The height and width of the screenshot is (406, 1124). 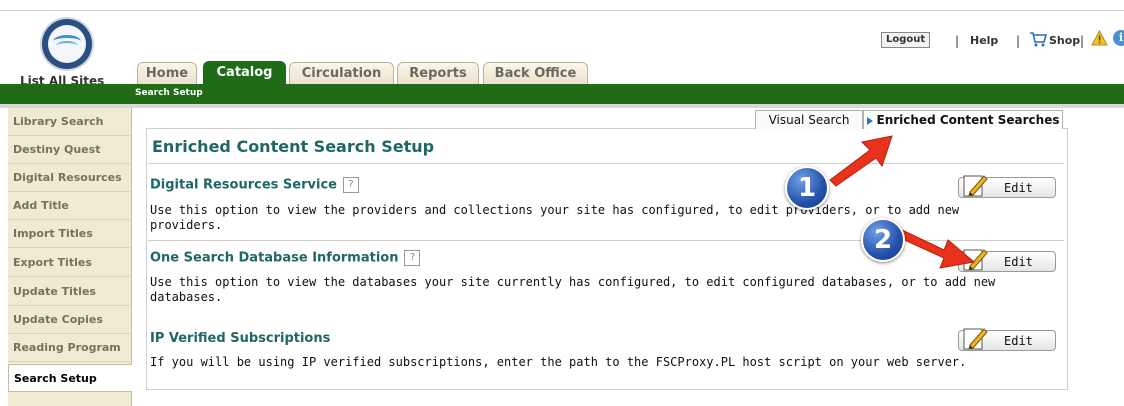 What do you see at coordinates (169, 93) in the screenshot?
I see `subnav-search-setup: Search Setup` at bounding box center [169, 93].